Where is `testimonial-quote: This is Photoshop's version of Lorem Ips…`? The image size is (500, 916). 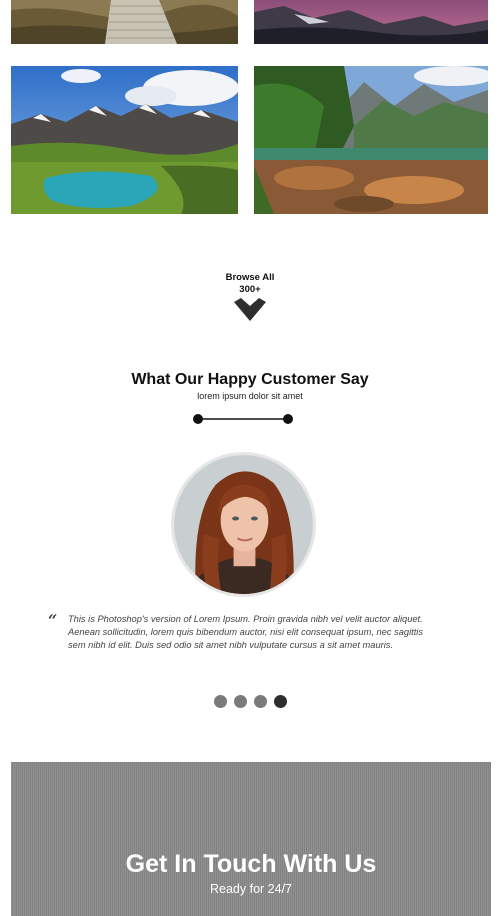 testimonial-quote: This is Photoshop's version of Lorem Ips… is located at coordinates (246, 632).